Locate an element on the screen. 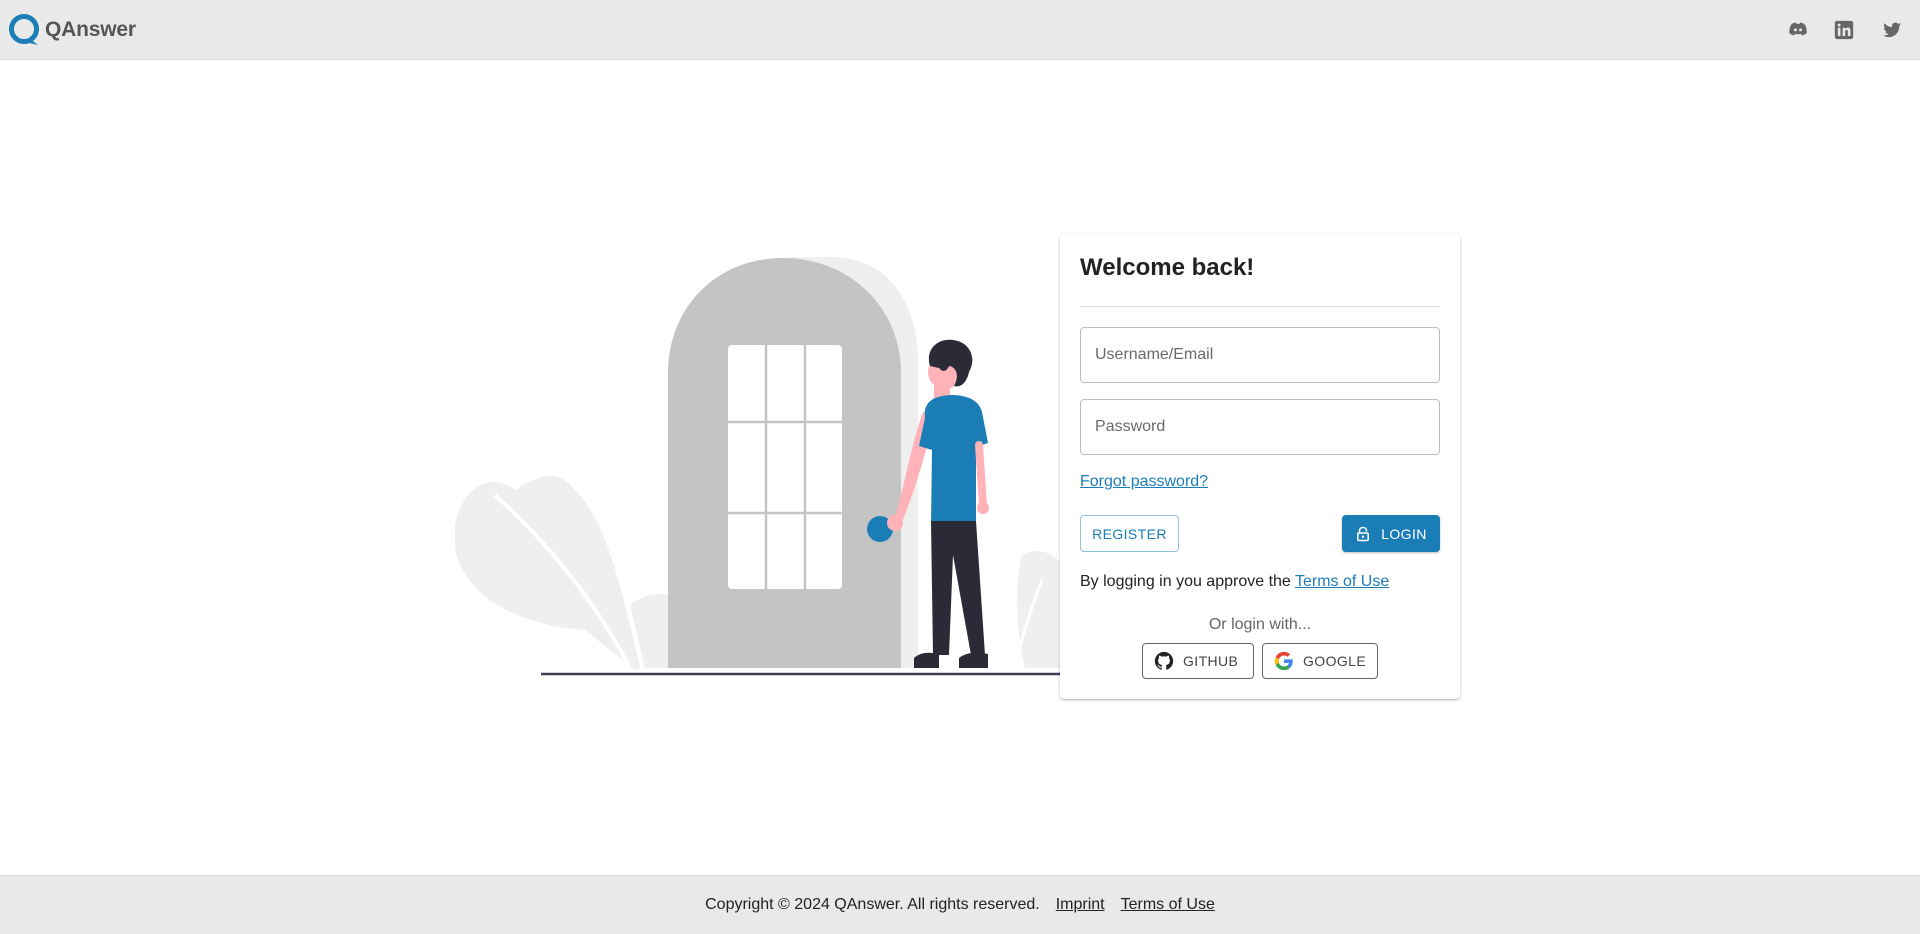  register-button-label: REGISTER is located at coordinates (1129, 533).